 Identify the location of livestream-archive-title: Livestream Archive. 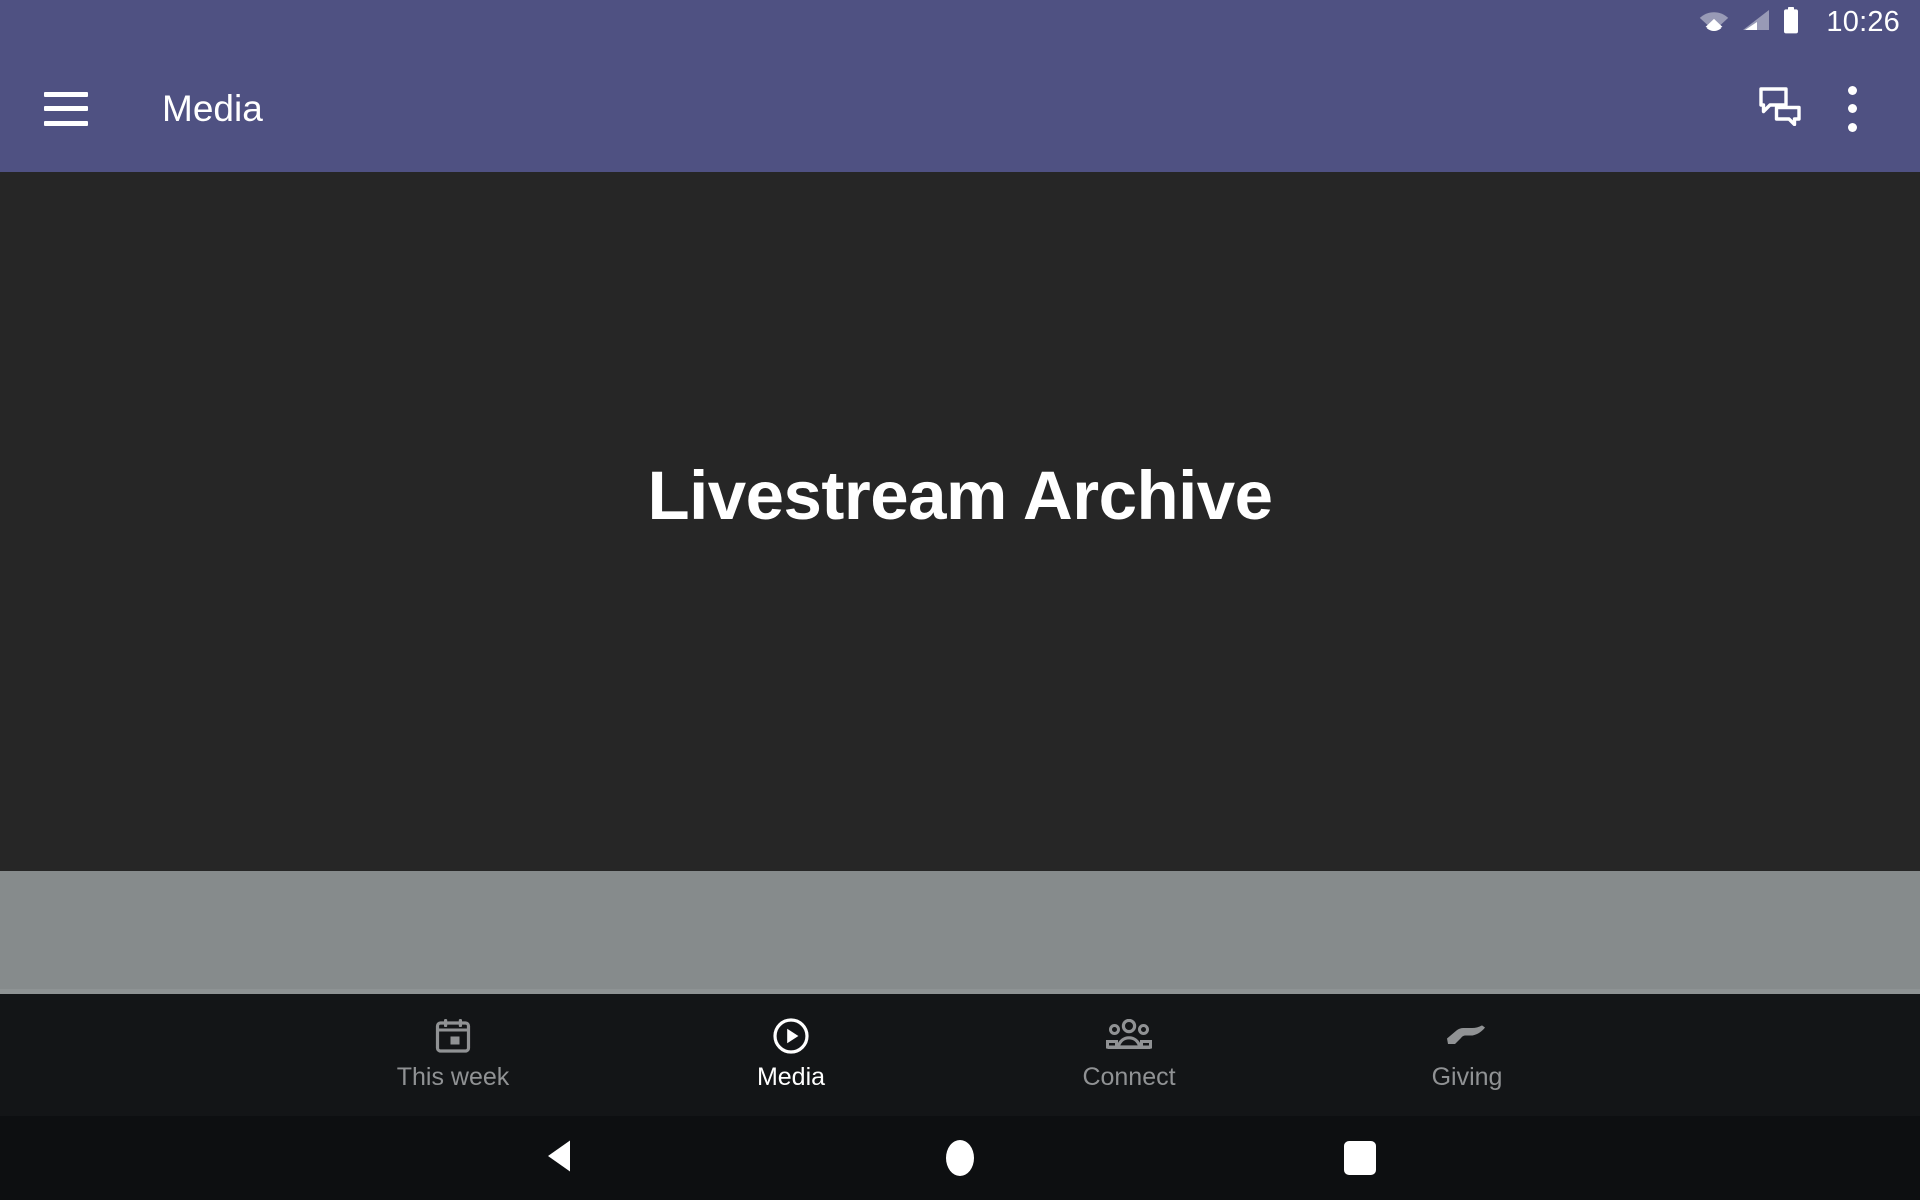
(960, 495).